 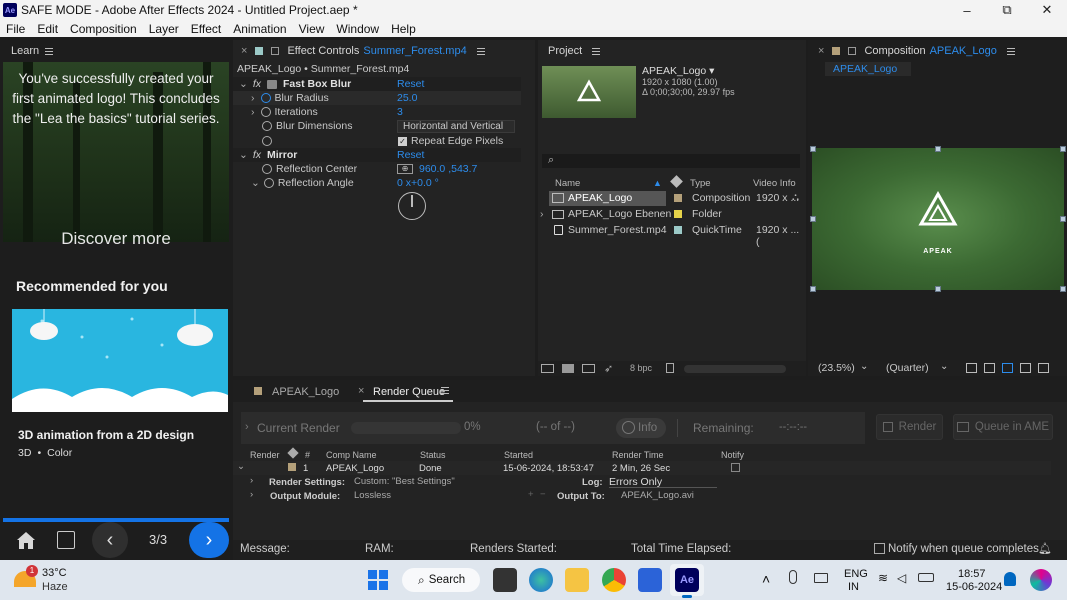 I want to click on battery-icon, so click(x=926, y=577).